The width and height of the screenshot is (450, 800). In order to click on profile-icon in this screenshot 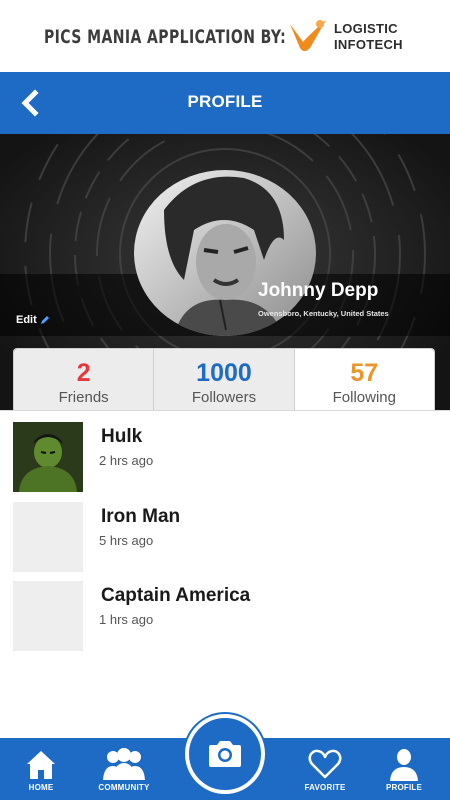, I will do `click(404, 765)`.